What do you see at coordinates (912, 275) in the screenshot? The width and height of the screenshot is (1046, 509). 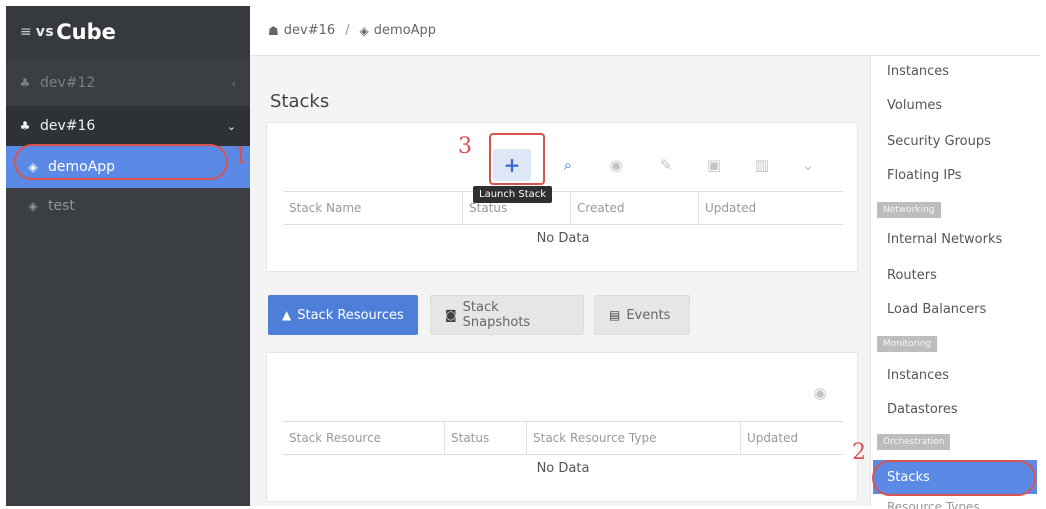 I see `menu-item-routers: Routers` at bounding box center [912, 275].